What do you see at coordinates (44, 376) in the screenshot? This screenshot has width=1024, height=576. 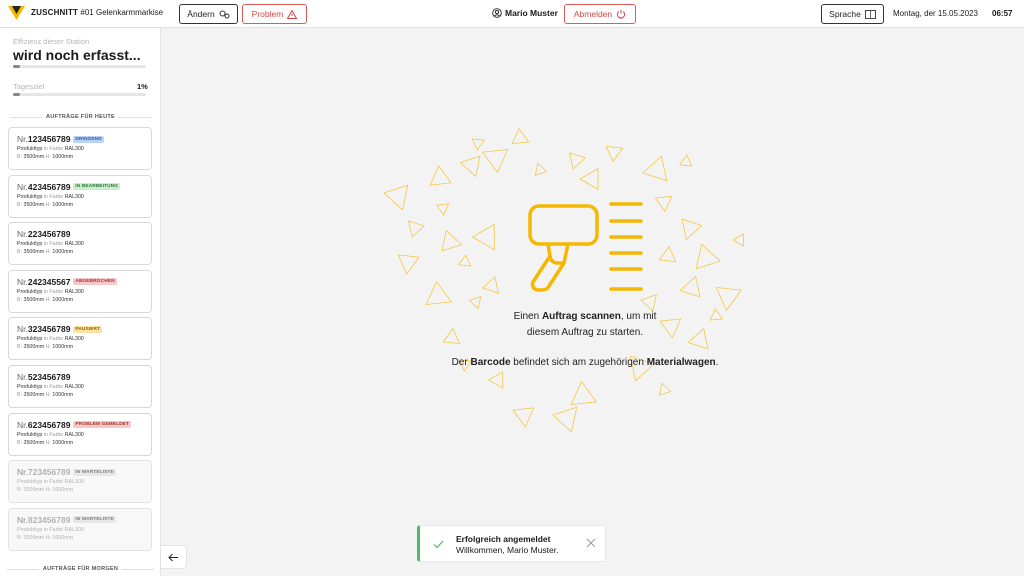 I see `order-number: Nr. 523456789` at bounding box center [44, 376].